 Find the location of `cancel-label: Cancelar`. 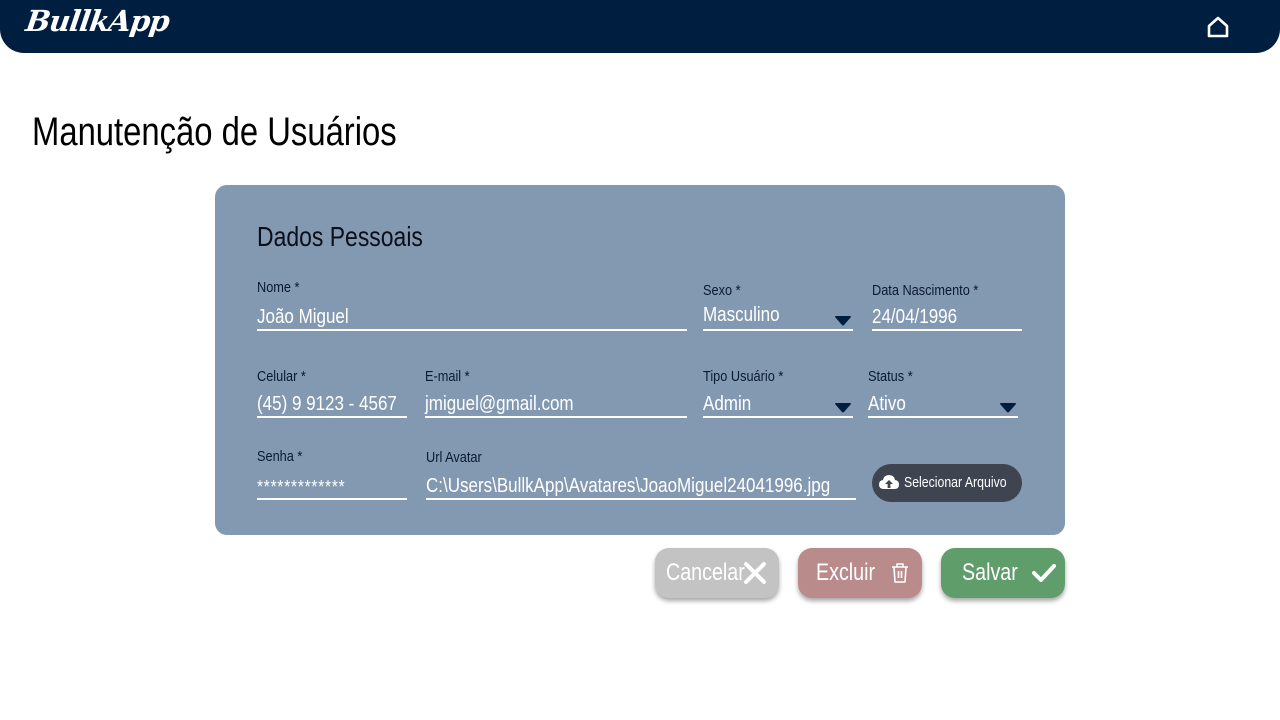

cancel-label: Cancelar is located at coordinates (705, 572).